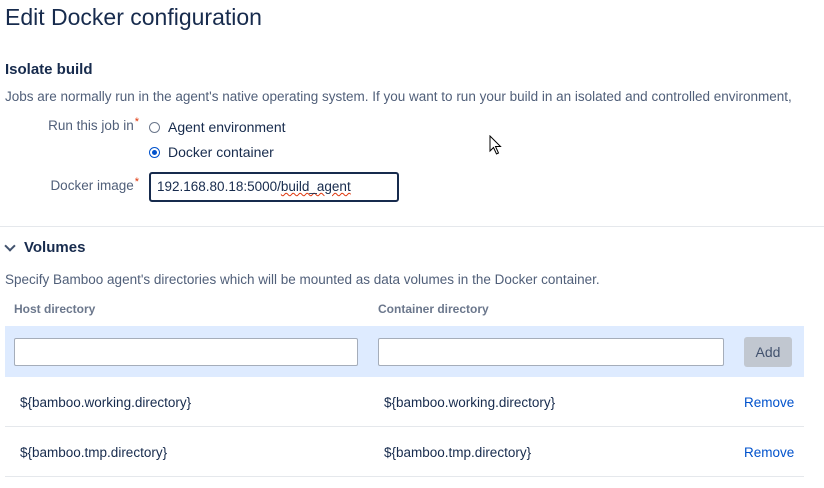 This screenshot has height=488, width=824. What do you see at coordinates (94, 452) in the screenshot?
I see `row-host-directory: ${bamboo.tmp.directory}` at bounding box center [94, 452].